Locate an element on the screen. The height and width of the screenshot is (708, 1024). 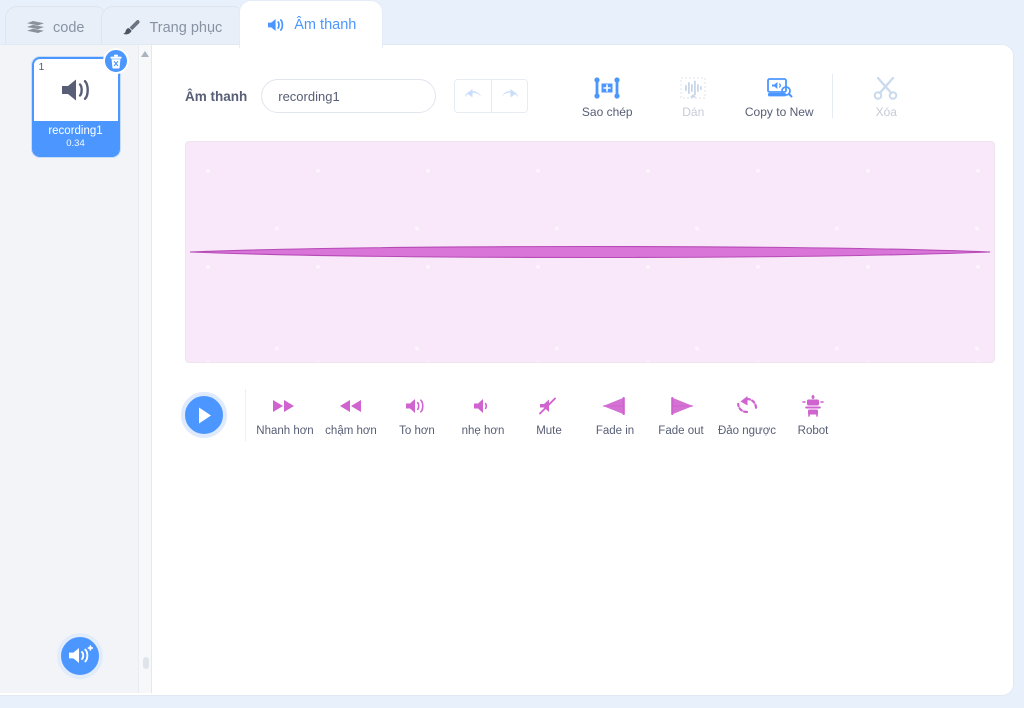
speaker-icon is located at coordinates (276, 25).